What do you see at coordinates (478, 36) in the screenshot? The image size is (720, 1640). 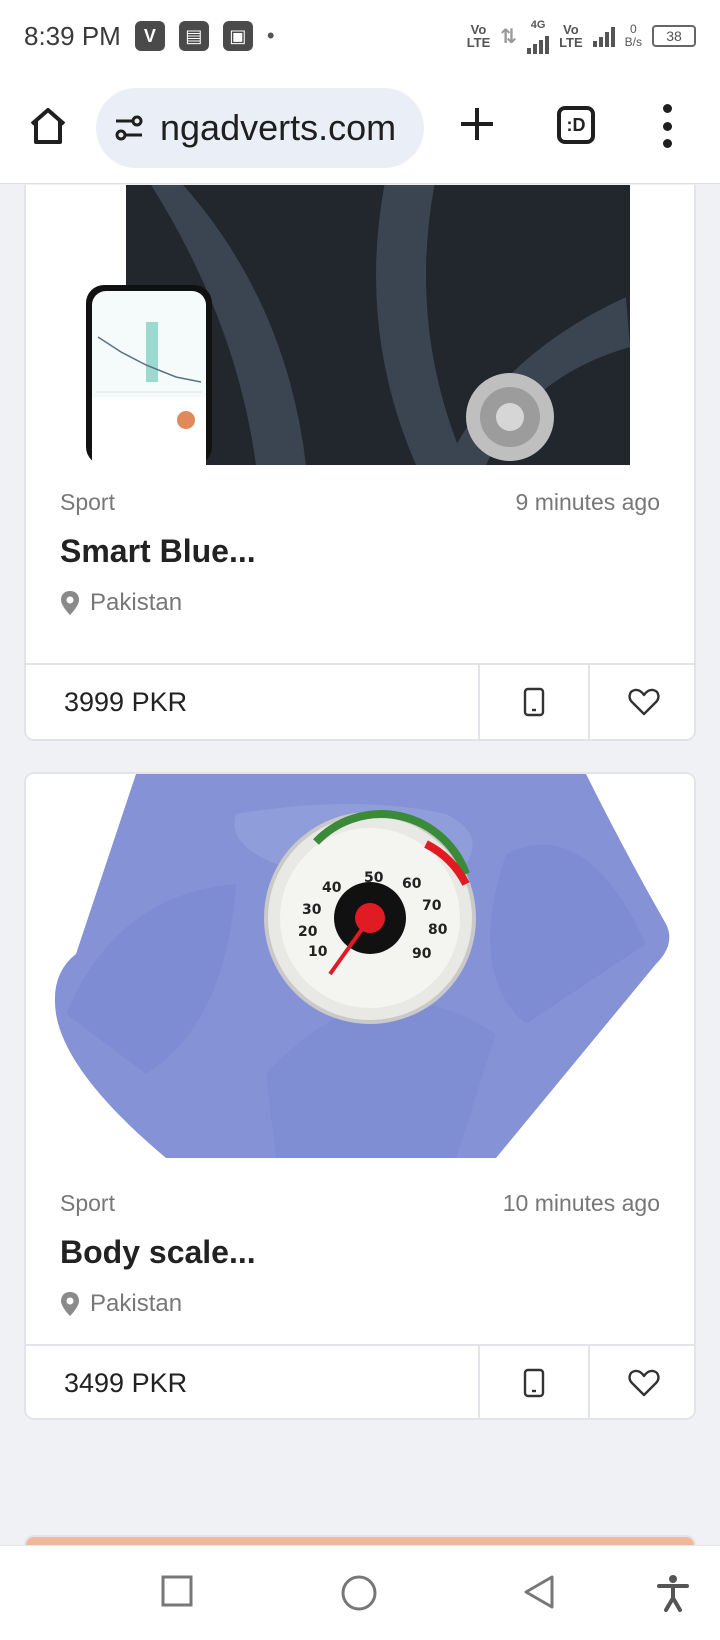 I see `volte-1-icon: Vo LTE` at bounding box center [478, 36].